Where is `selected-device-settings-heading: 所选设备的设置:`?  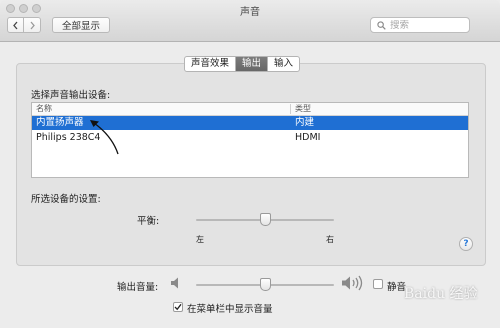
selected-device-settings-heading: 所选设备的设置: is located at coordinates (66, 199).